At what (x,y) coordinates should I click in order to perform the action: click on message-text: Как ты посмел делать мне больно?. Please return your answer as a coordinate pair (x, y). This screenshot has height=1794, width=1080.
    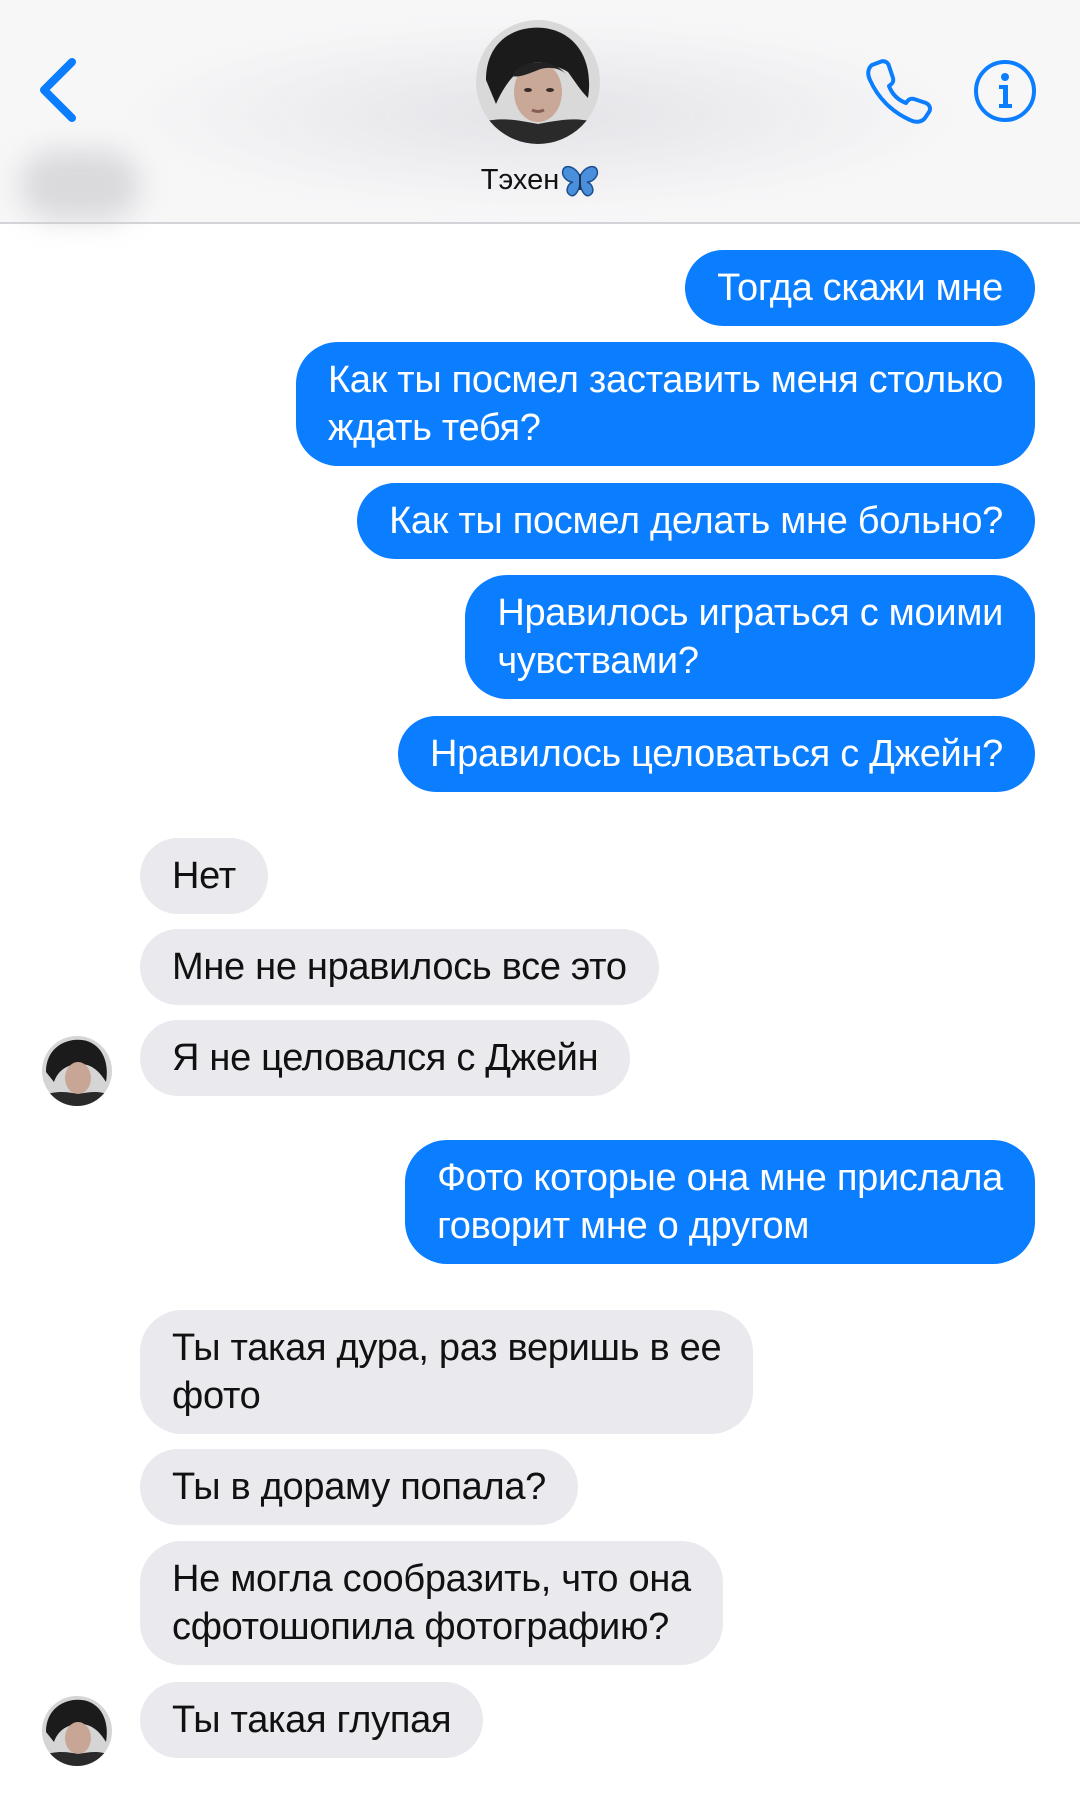
    Looking at the image, I should click on (696, 521).